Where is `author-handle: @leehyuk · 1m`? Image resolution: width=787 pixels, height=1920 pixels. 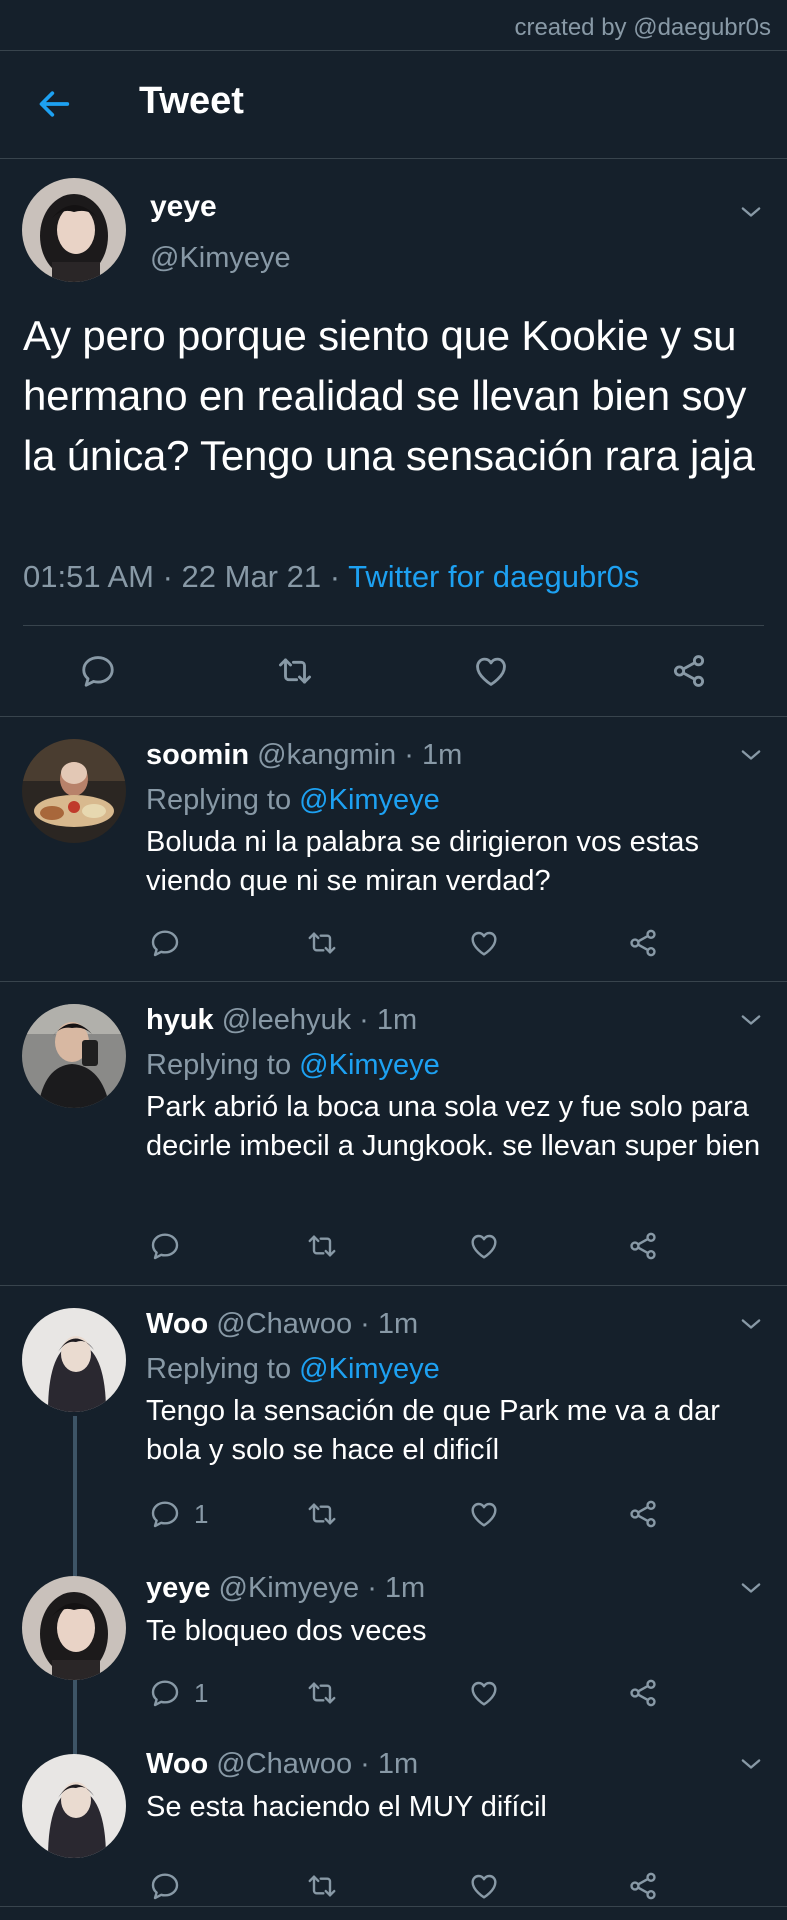
author-handle: @leehyuk · 1m is located at coordinates (319, 1020).